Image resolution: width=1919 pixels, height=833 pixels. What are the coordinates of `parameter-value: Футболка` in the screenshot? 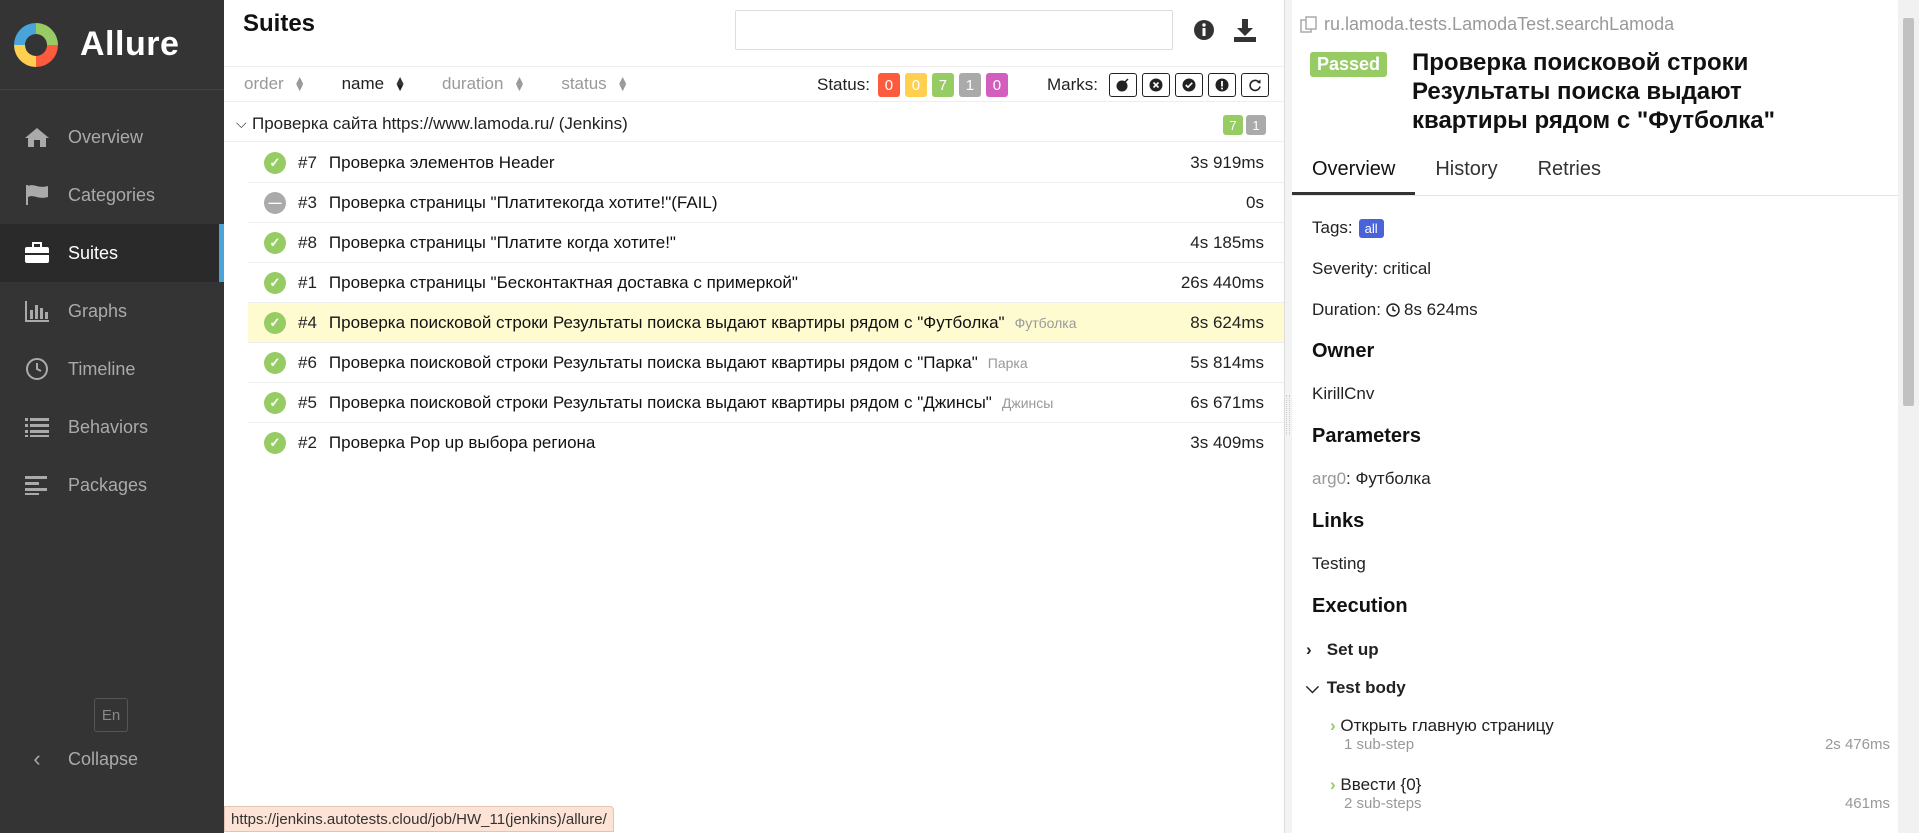 It's located at (1393, 478).